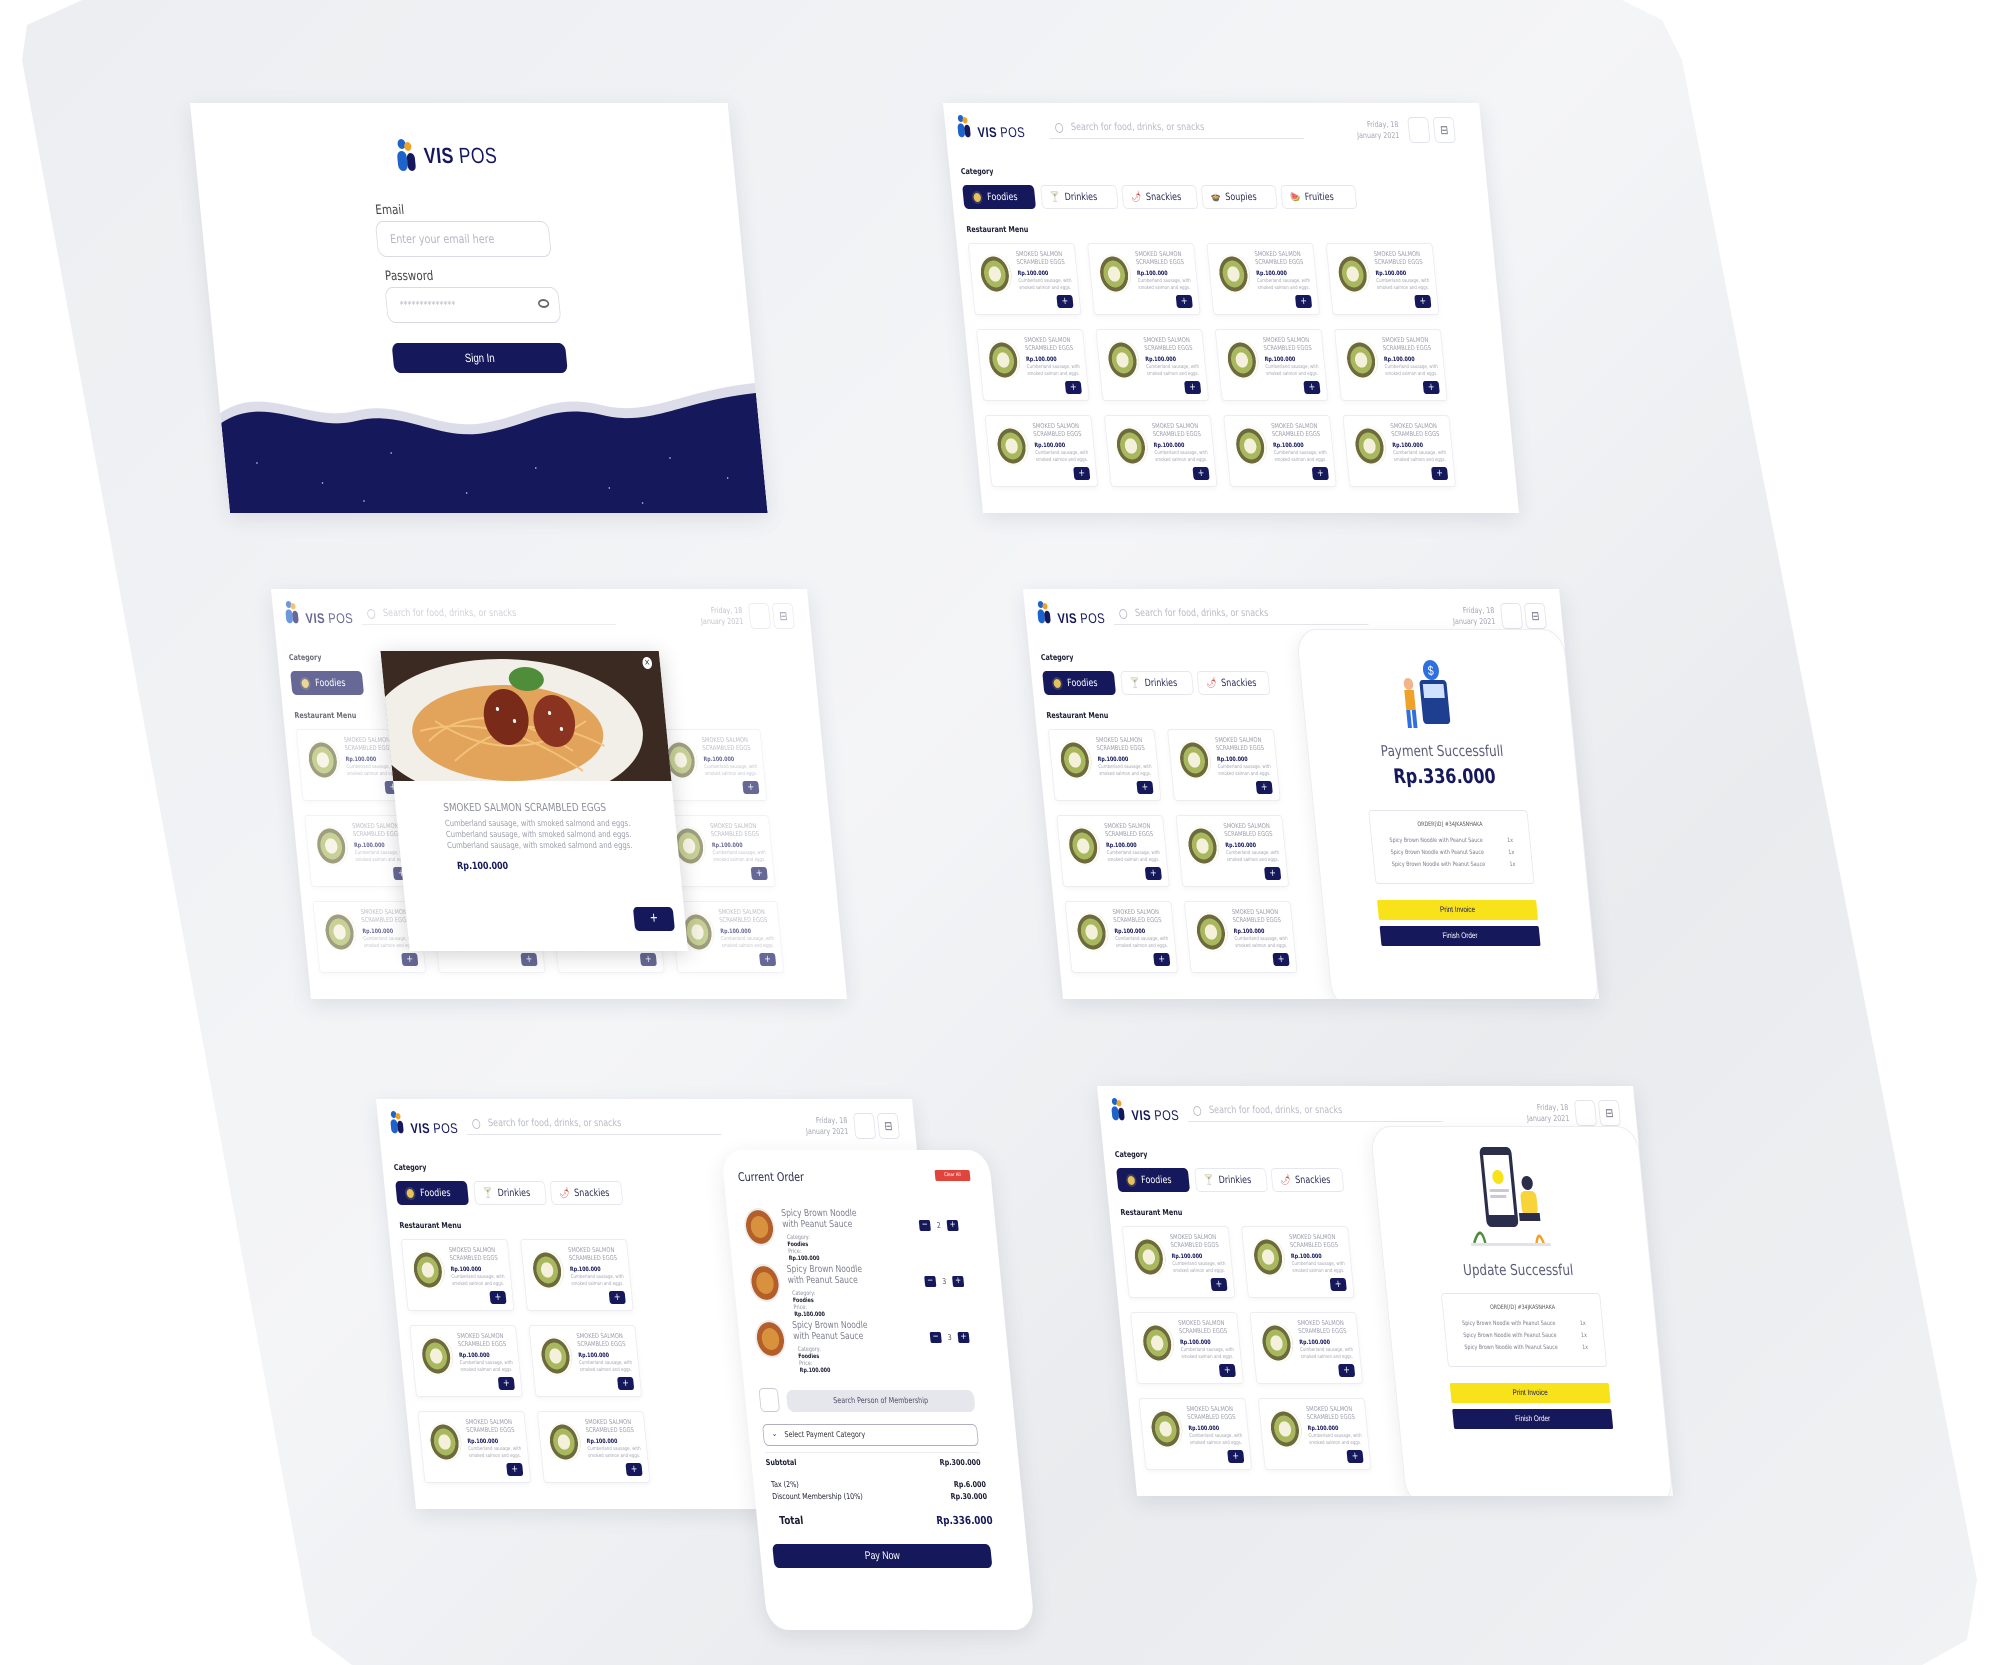  I want to click on detail-add-button: +, so click(653, 919).